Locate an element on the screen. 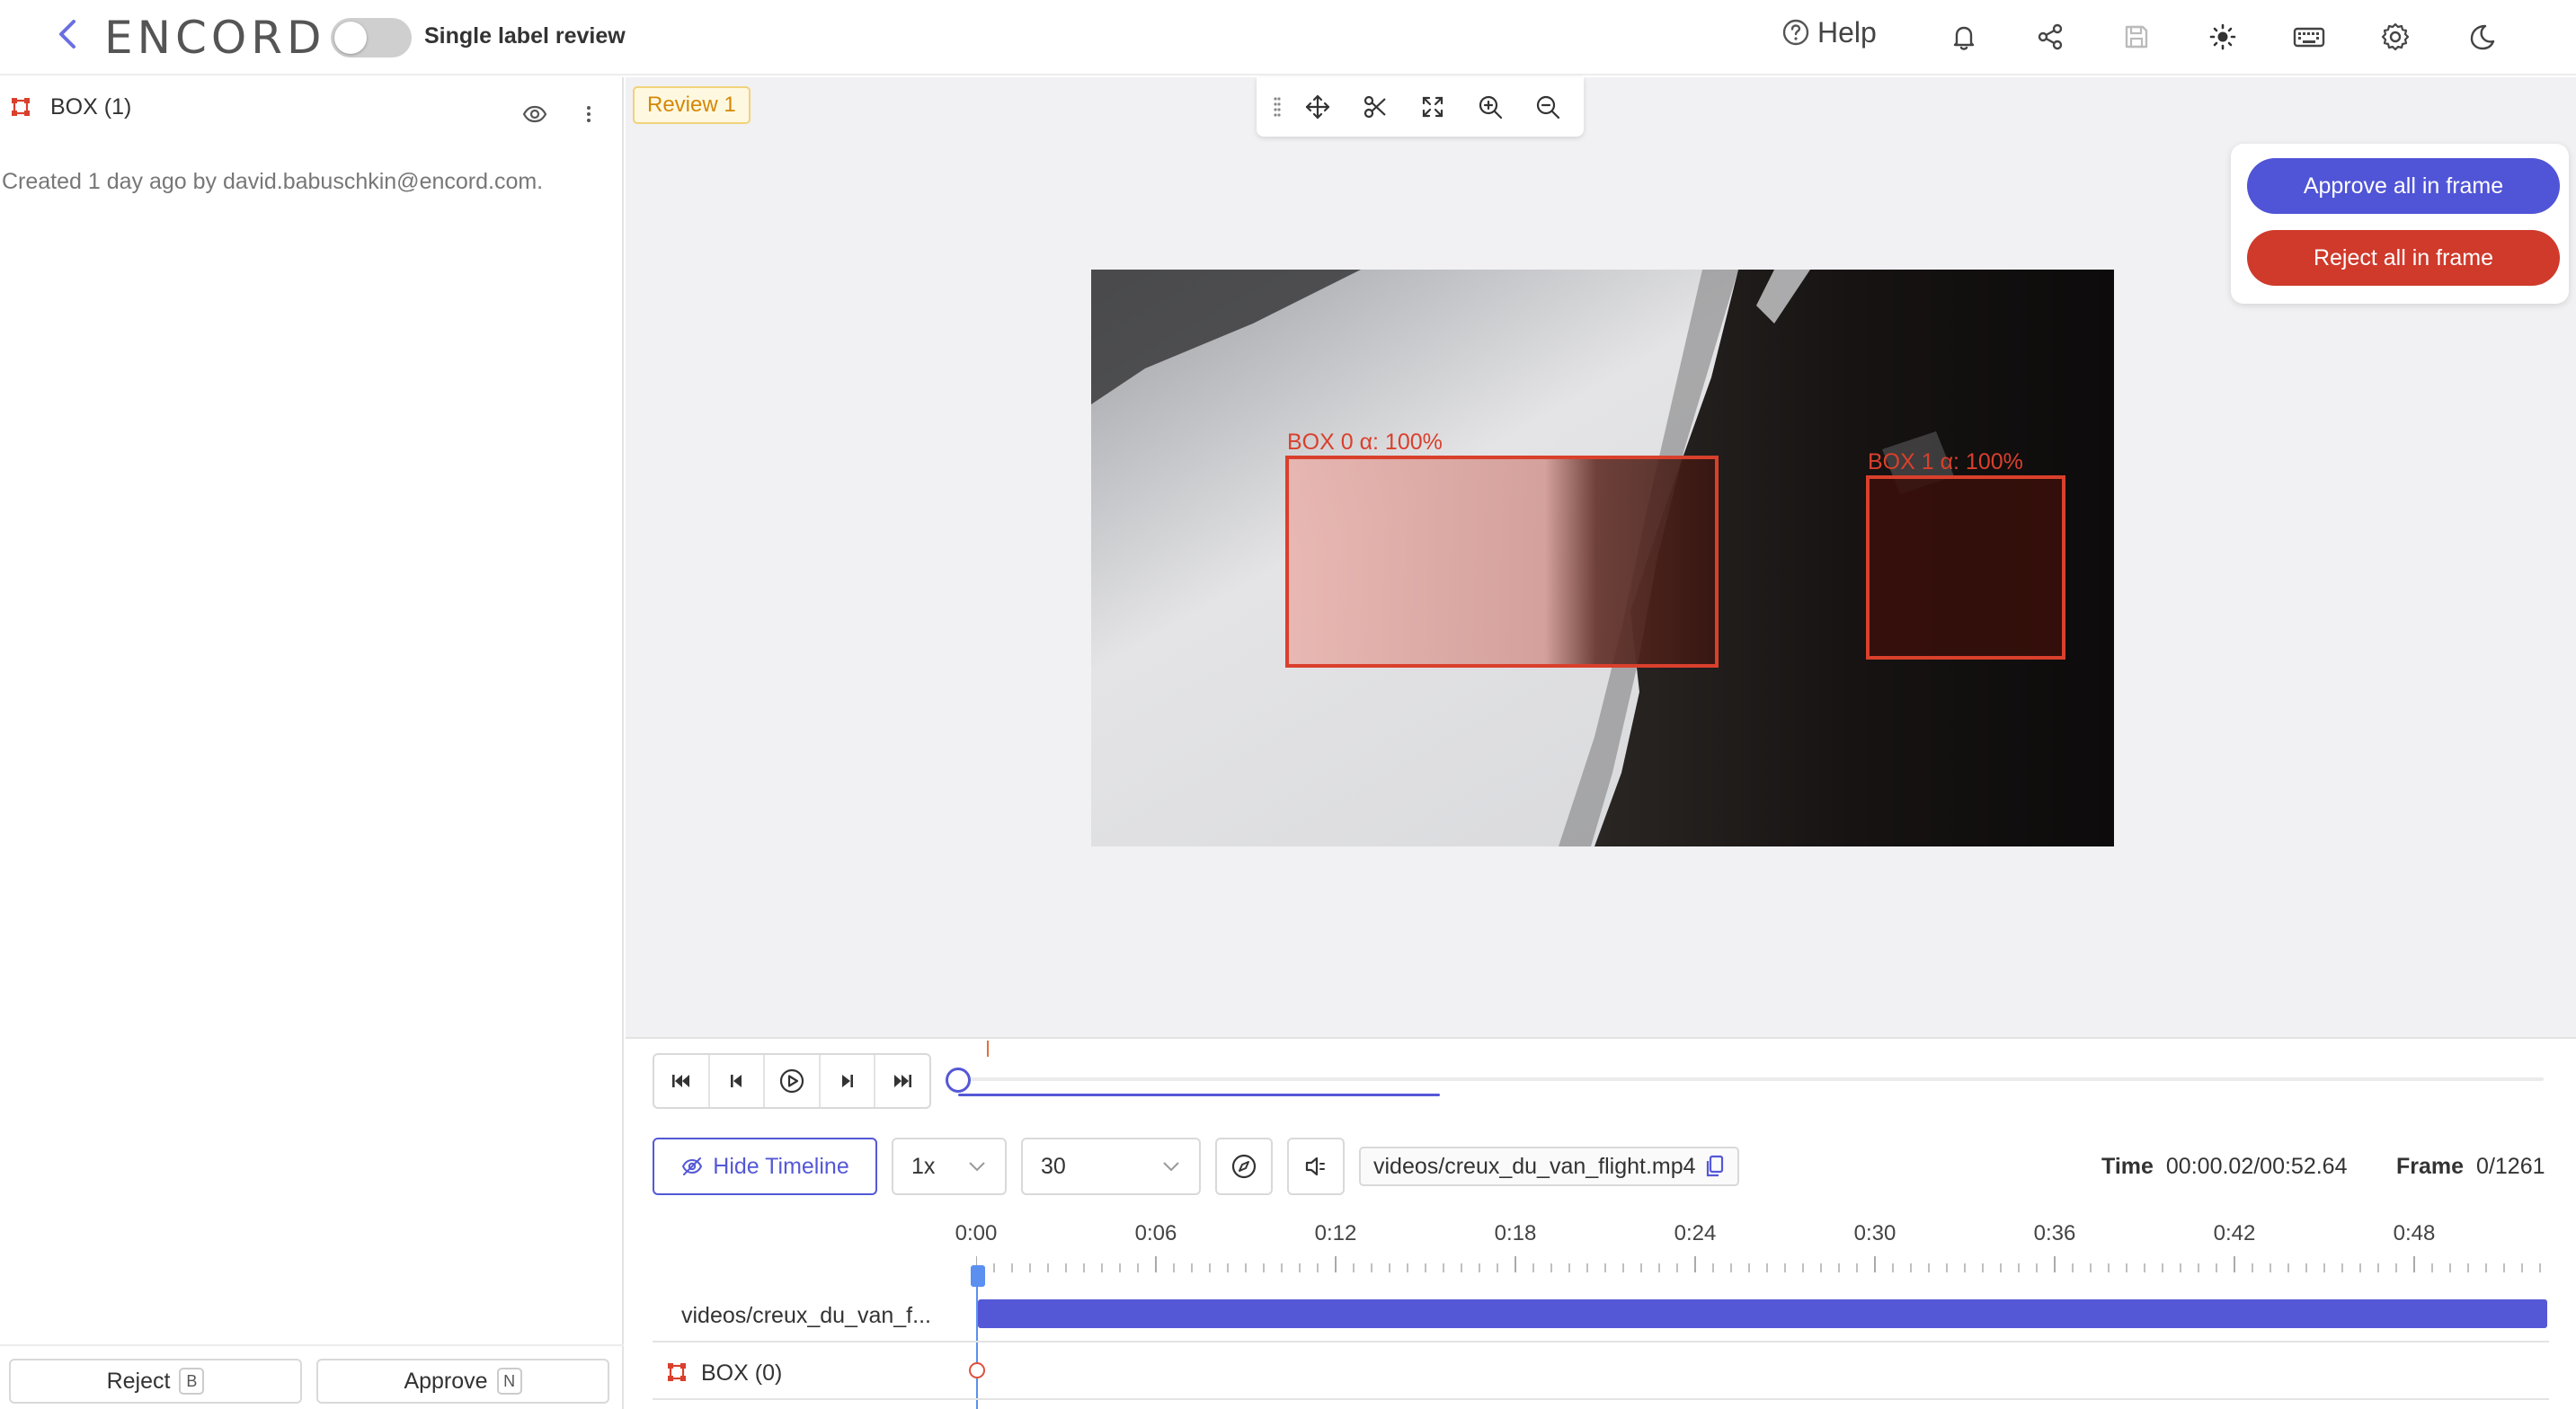 Image resolution: width=2576 pixels, height=1409 pixels. canvas-toolbar is located at coordinates (1420, 107).